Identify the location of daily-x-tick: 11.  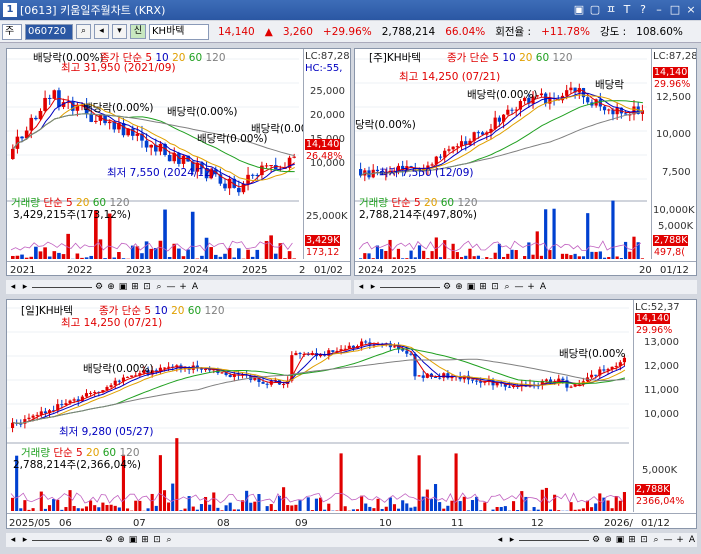
(457, 523).